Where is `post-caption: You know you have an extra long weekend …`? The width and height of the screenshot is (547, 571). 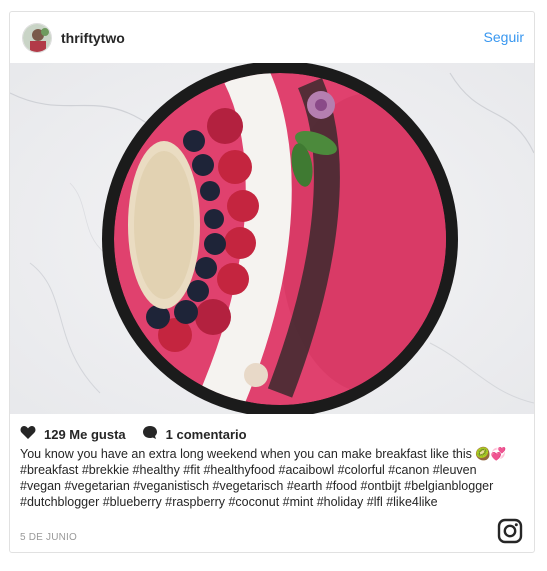 post-caption: You know you have an extra long weekend … is located at coordinates (263, 478).